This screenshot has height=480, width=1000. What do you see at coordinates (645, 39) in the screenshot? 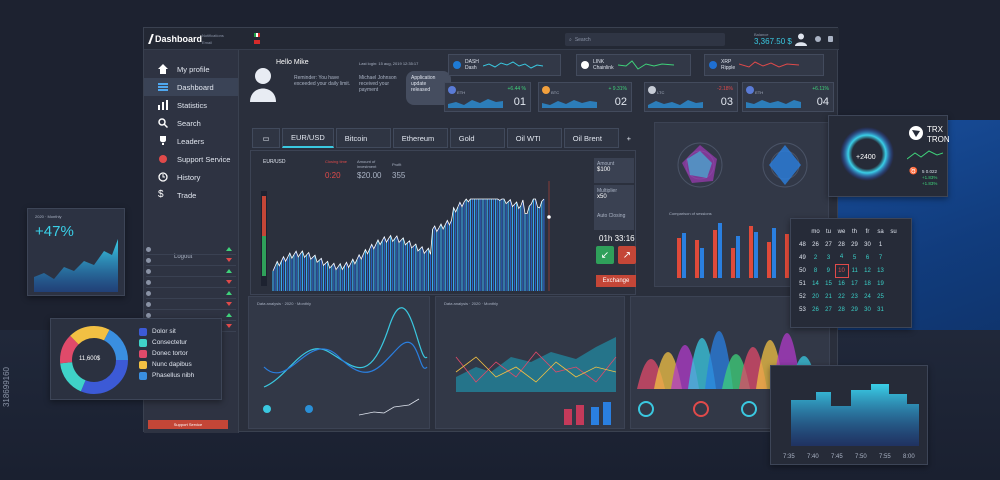
I see `search-input: ⌕ Search` at bounding box center [645, 39].